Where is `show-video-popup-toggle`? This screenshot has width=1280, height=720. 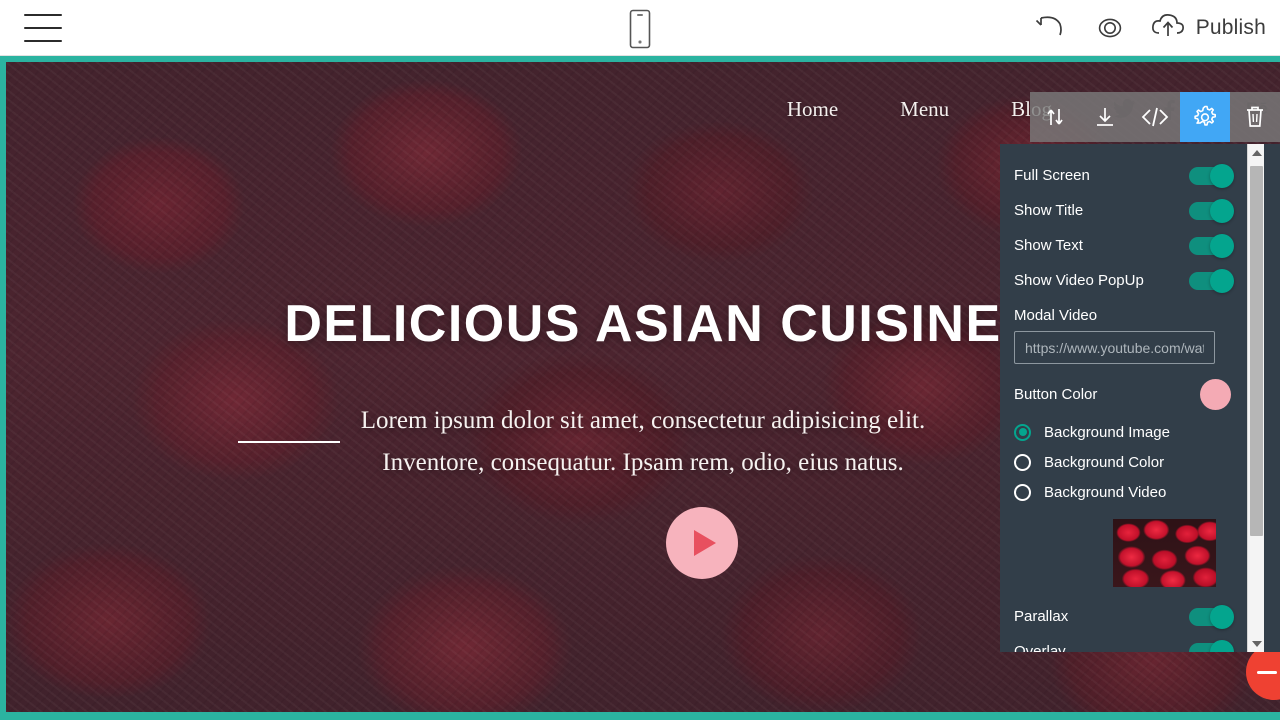 show-video-popup-toggle is located at coordinates (1211, 280).